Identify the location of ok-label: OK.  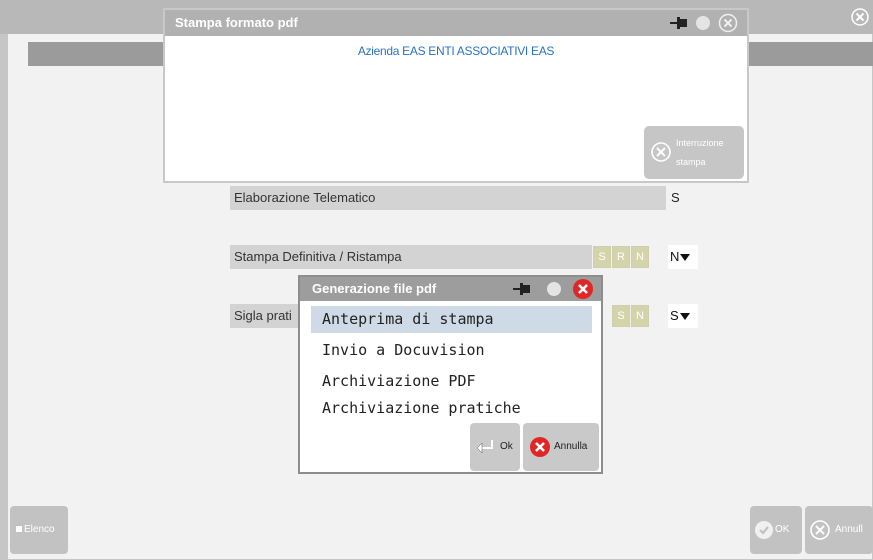
(782, 529).